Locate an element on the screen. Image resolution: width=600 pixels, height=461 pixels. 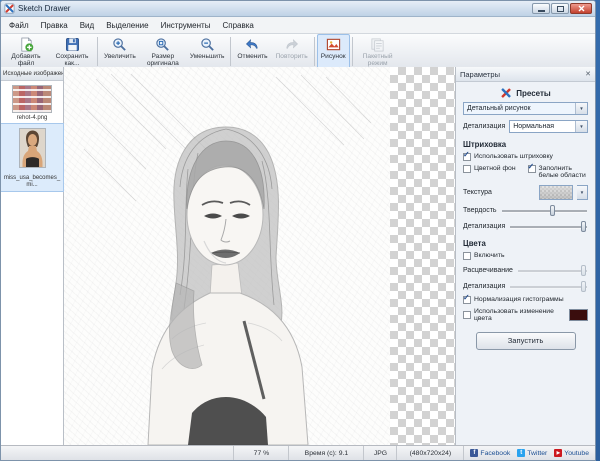
colors-detail-label: Детализация is located at coordinates (484, 286).